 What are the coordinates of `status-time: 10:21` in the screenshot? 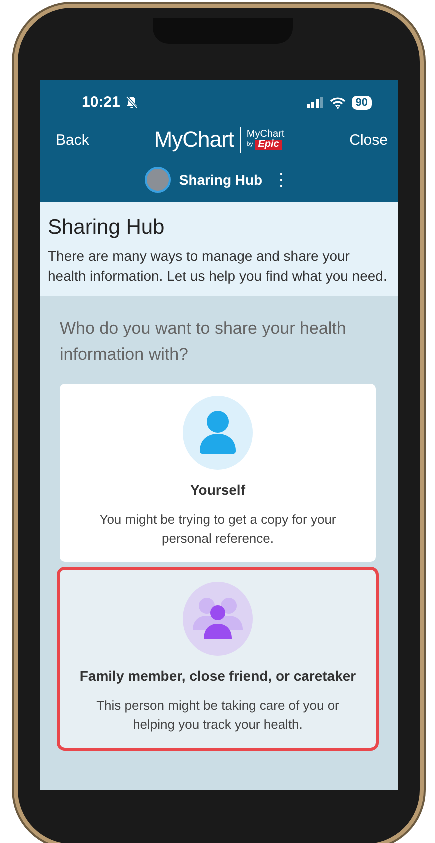 It's located at (101, 102).